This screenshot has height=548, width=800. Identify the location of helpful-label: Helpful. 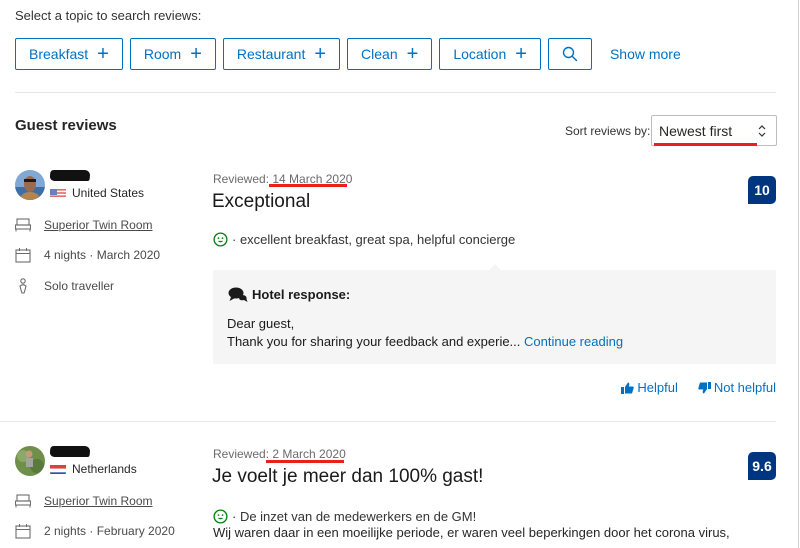
(657, 387).